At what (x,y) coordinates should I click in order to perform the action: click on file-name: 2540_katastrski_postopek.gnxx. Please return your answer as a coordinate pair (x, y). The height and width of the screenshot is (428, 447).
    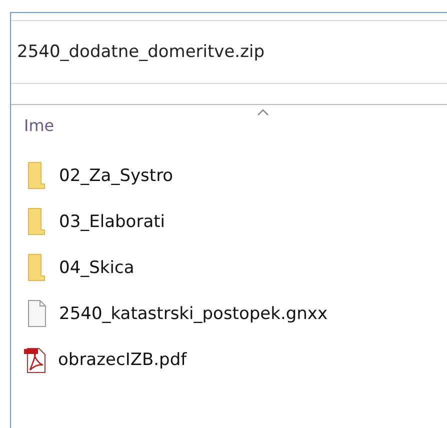
    Looking at the image, I should click on (193, 314).